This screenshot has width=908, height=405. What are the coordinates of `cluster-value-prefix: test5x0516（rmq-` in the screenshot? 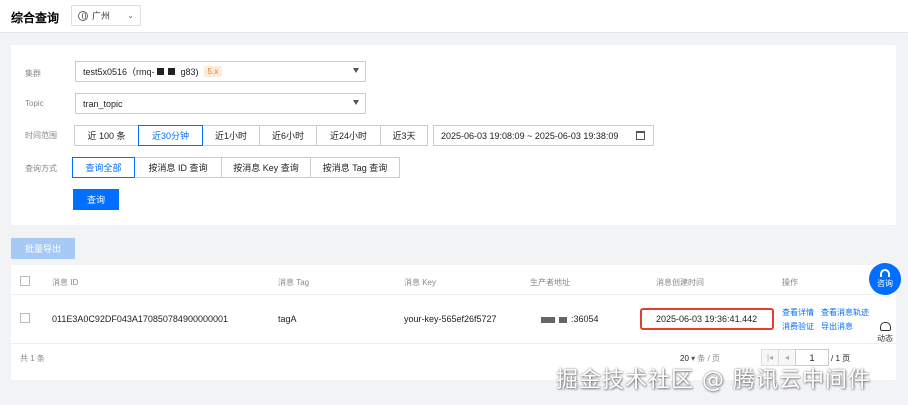 It's located at (119, 72).